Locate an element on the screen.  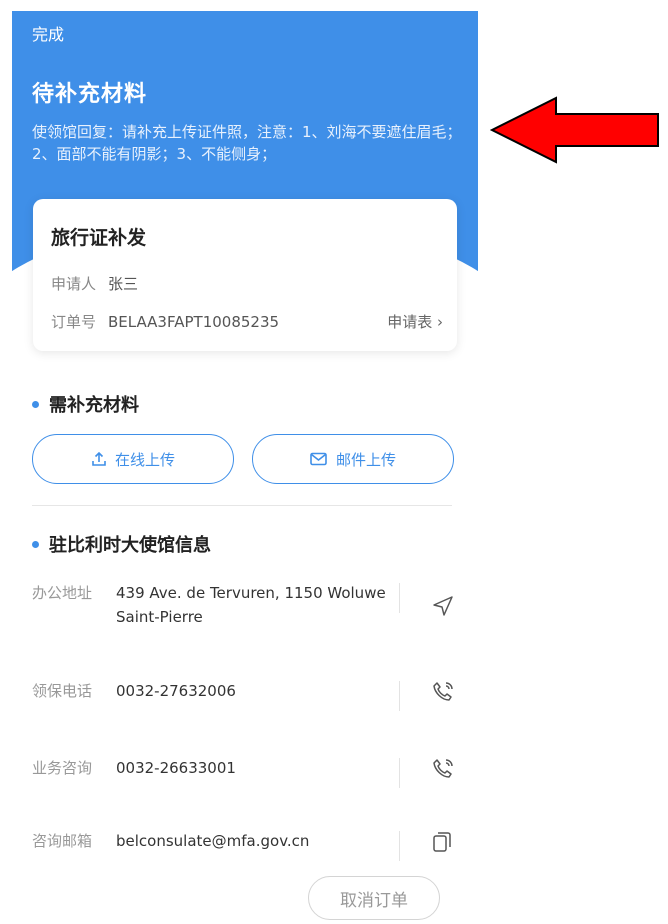
copy-icon is located at coordinates (442, 842).